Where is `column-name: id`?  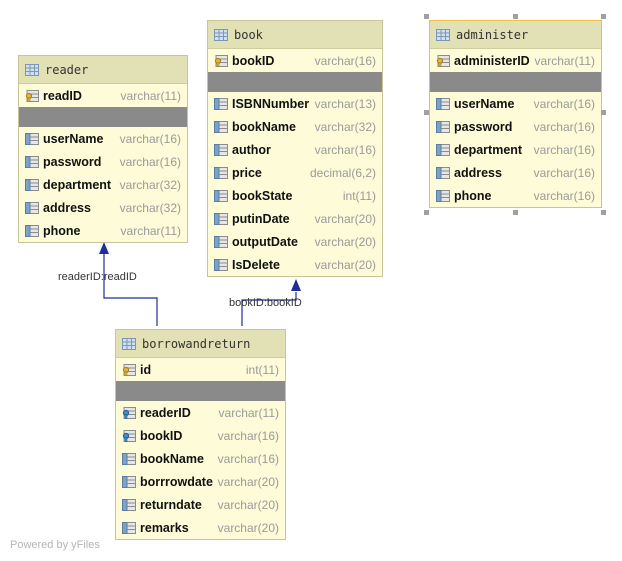
column-name: id is located at coordinates (146, 369).